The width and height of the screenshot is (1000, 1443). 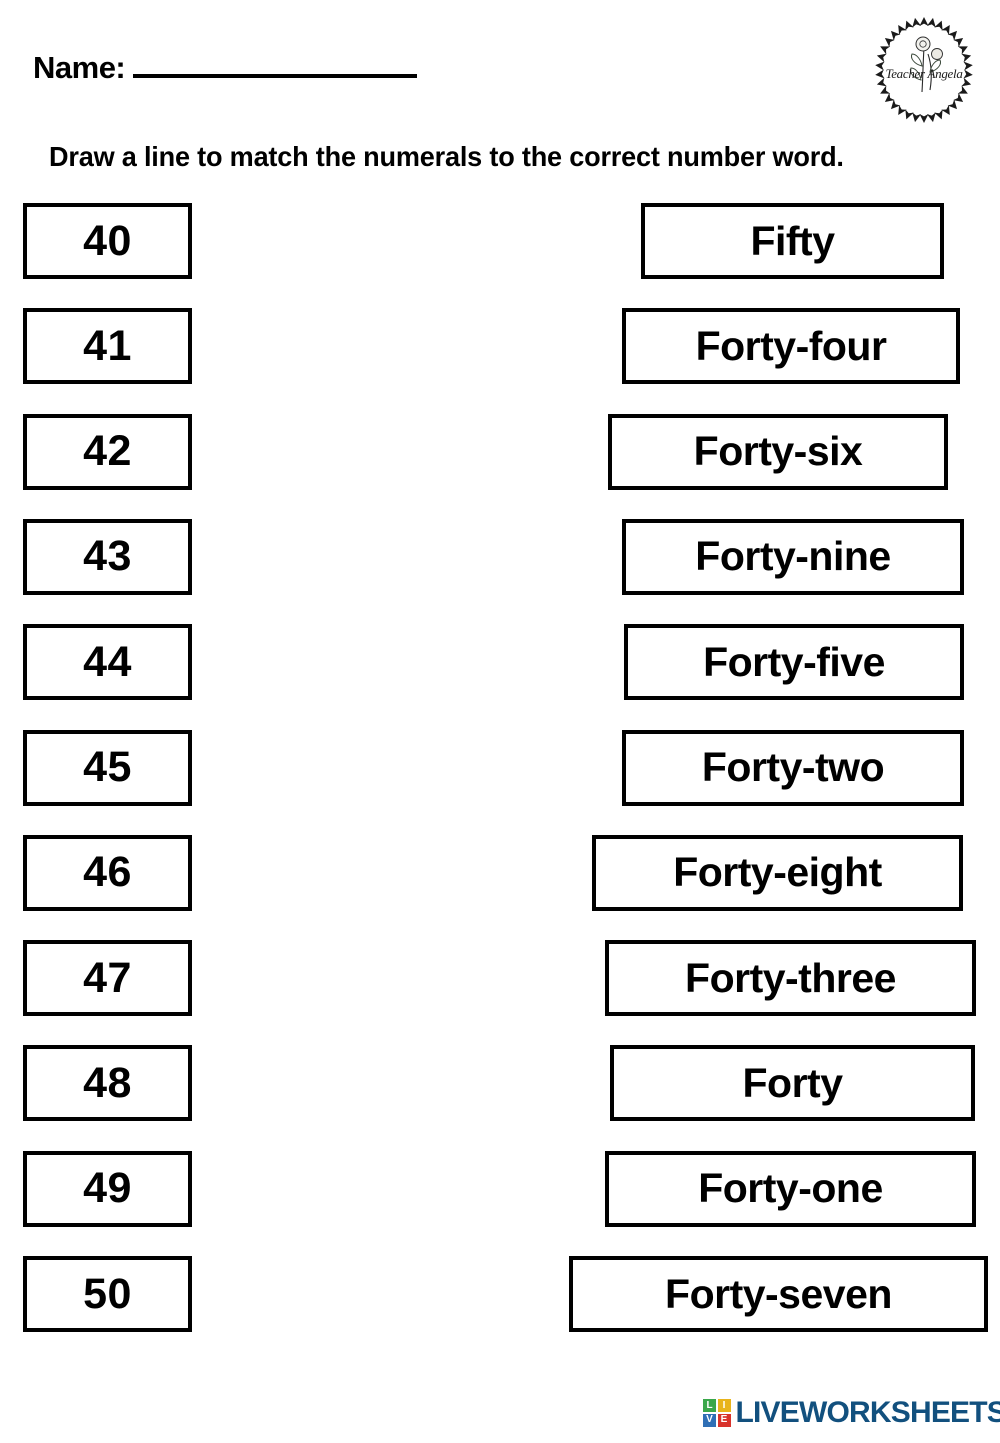 I want to click on svg-text: Teacher Angela, so click(x=924, y=73).